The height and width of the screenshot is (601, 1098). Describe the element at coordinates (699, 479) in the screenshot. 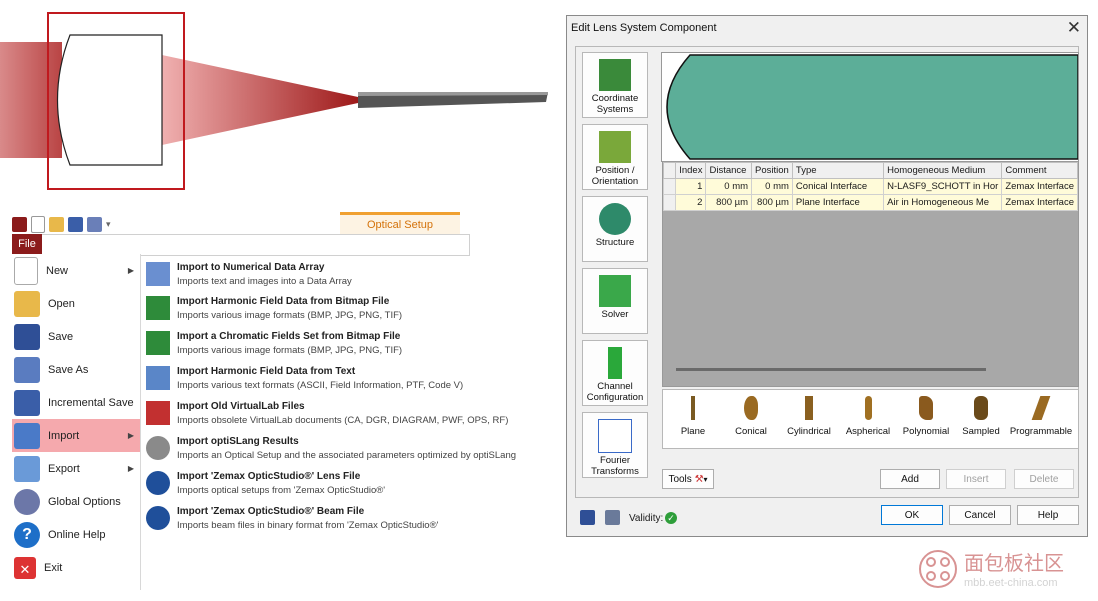

I see `tools-icon: ⚒` at that location.